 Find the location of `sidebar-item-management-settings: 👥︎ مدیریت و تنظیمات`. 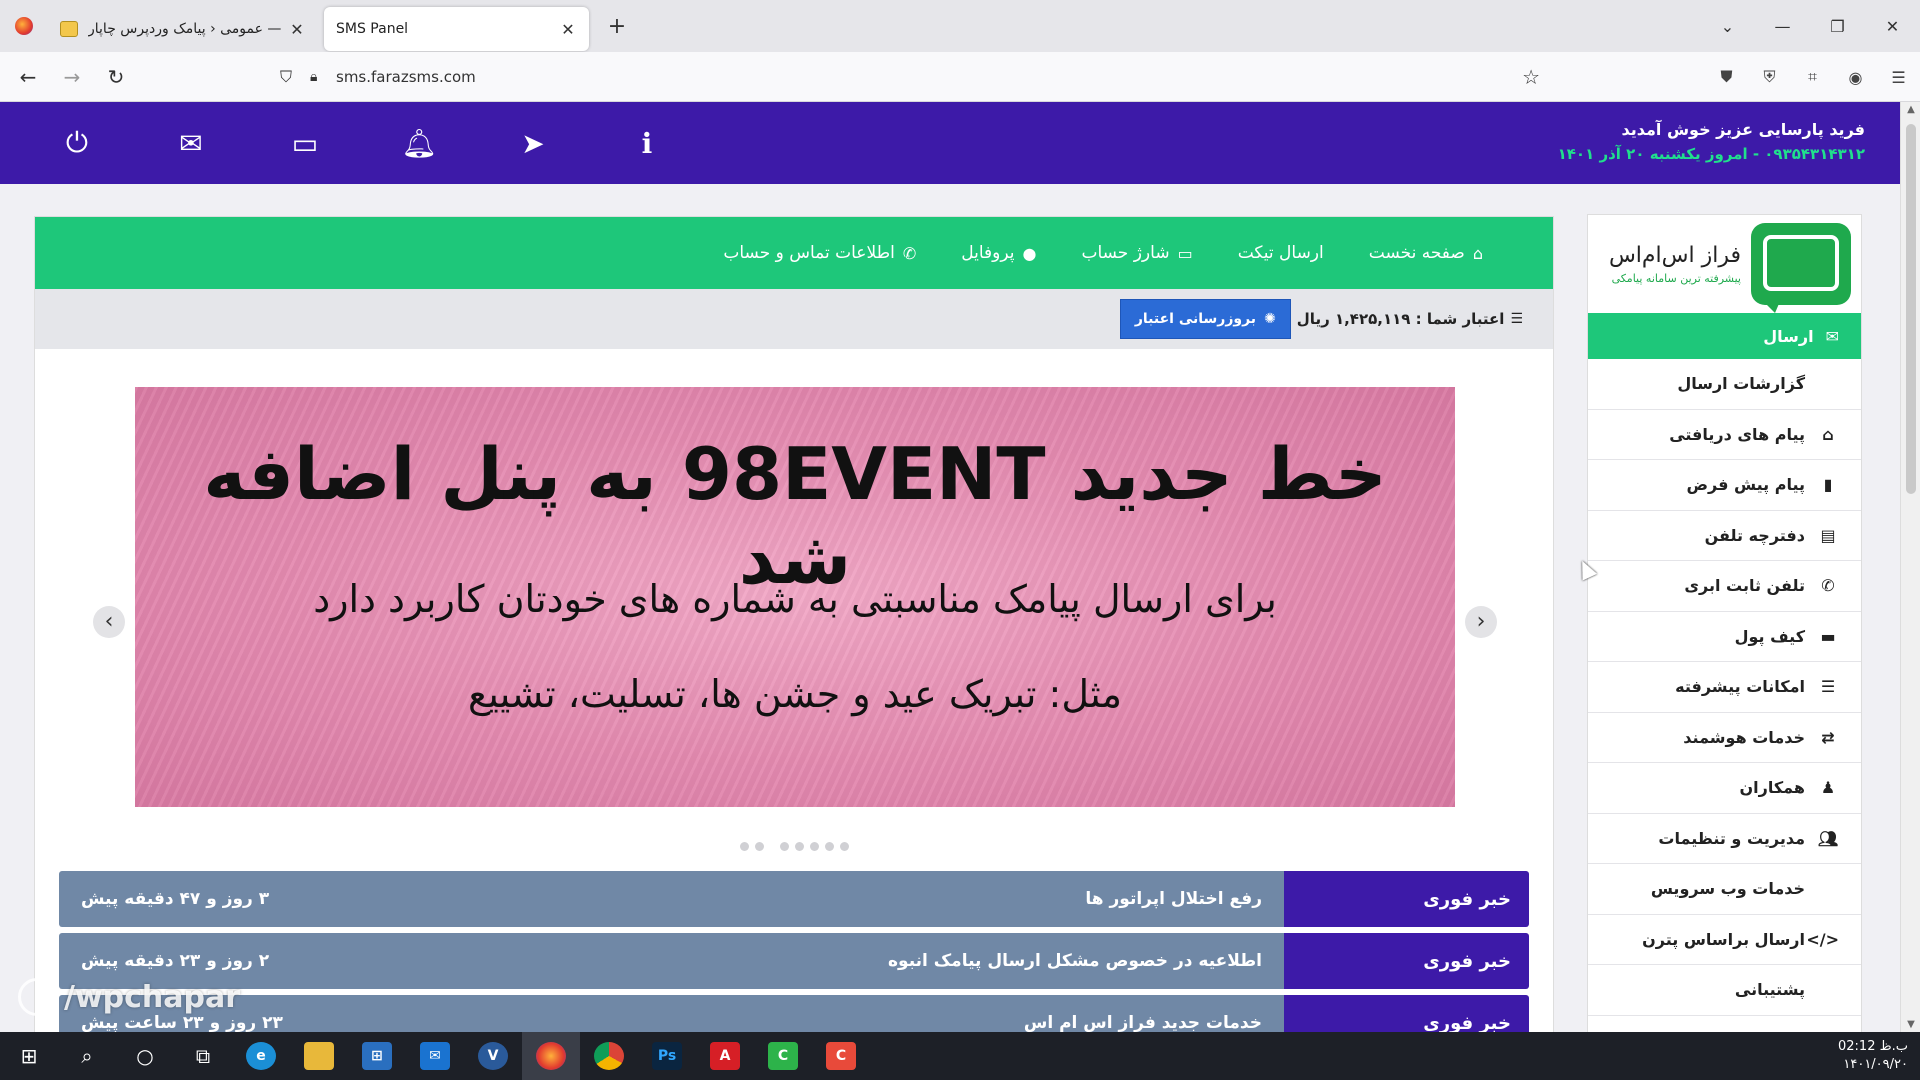

sidebar-item-management-settings: 👥︎ مدیریت و تنظیمات is located at coordinates (1724, 839).